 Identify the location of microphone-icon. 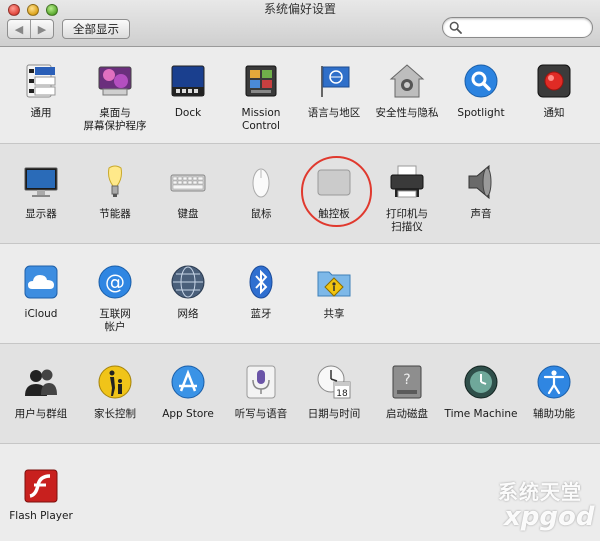
(261, 382).